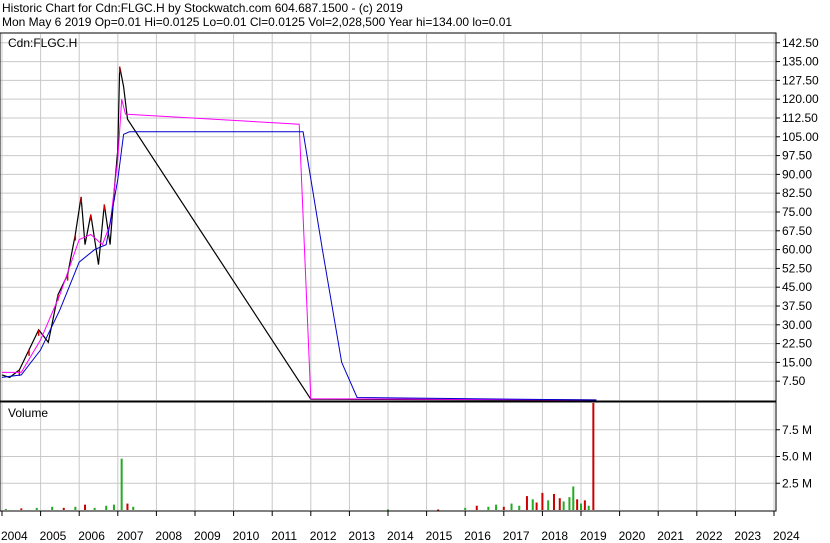  Describe the element at coordinates (797, 268) in the screenshot. I see `y-tick-label-52.50: 52.50` at that location.